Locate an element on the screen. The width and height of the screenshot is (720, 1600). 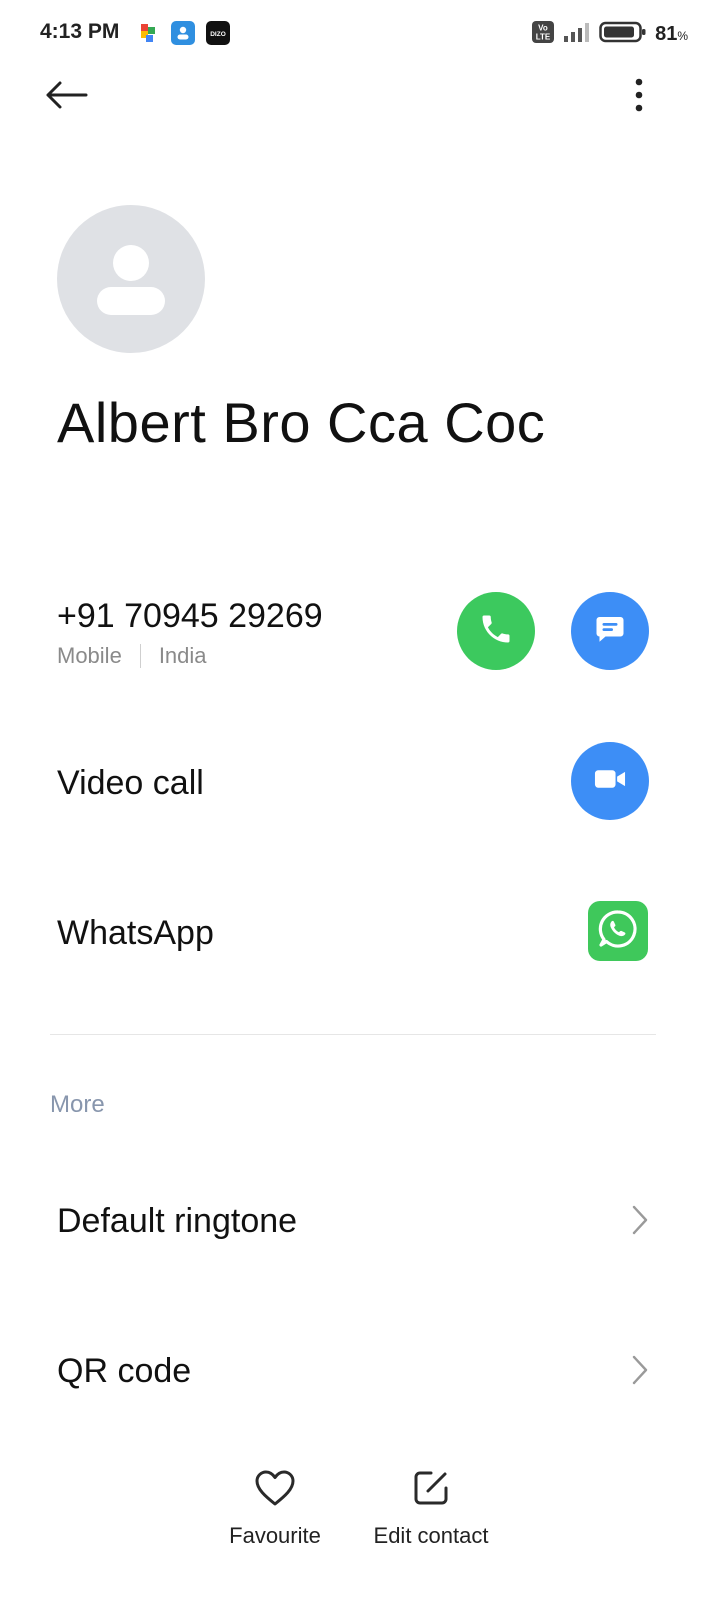
message-button is located at coordinates (610, 631).